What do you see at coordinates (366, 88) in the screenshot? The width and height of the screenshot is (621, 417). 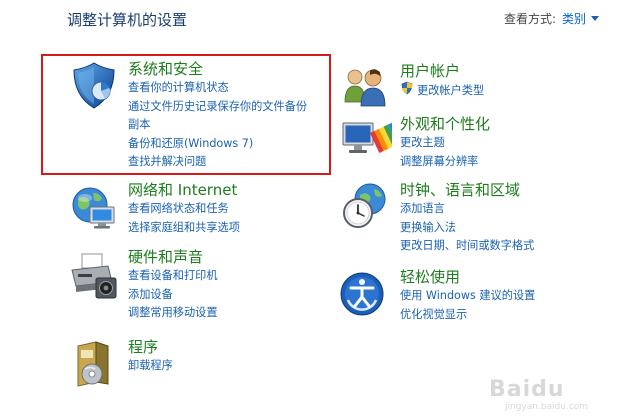 I see `users-icon` at bounding box center [366, 88].